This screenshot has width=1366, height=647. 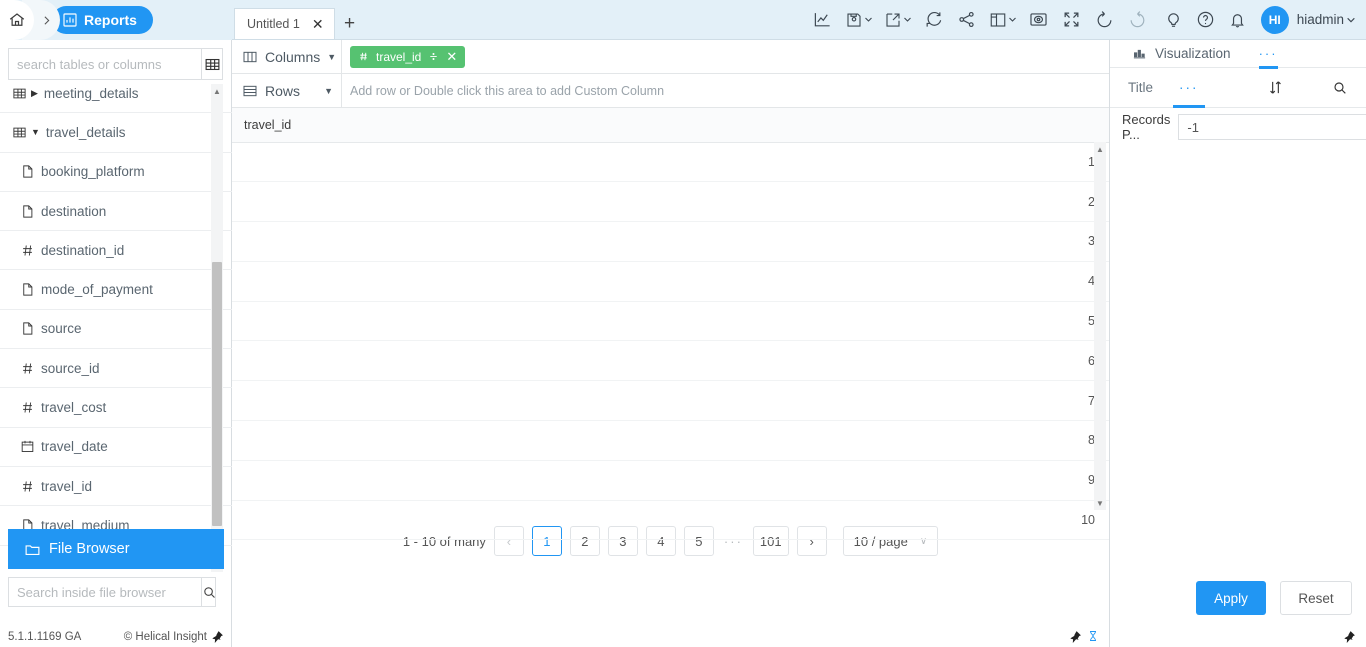 What do you see at coordinates (105, 592) in the screenshot?
I see `file-browser-search-input` at bounding box center [105, 592].